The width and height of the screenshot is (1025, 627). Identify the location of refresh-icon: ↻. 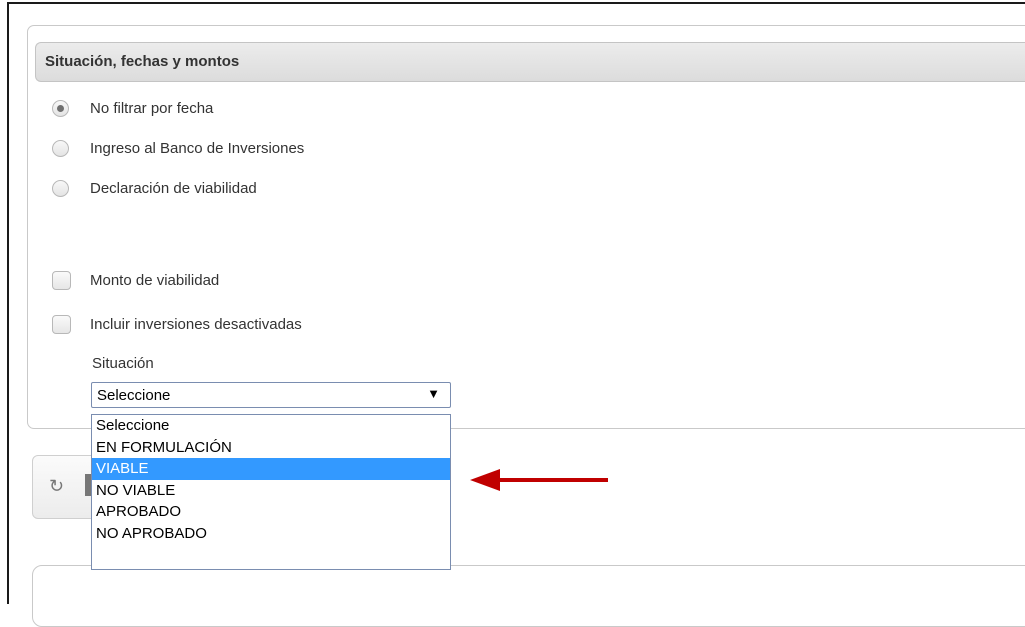
(57, 486).